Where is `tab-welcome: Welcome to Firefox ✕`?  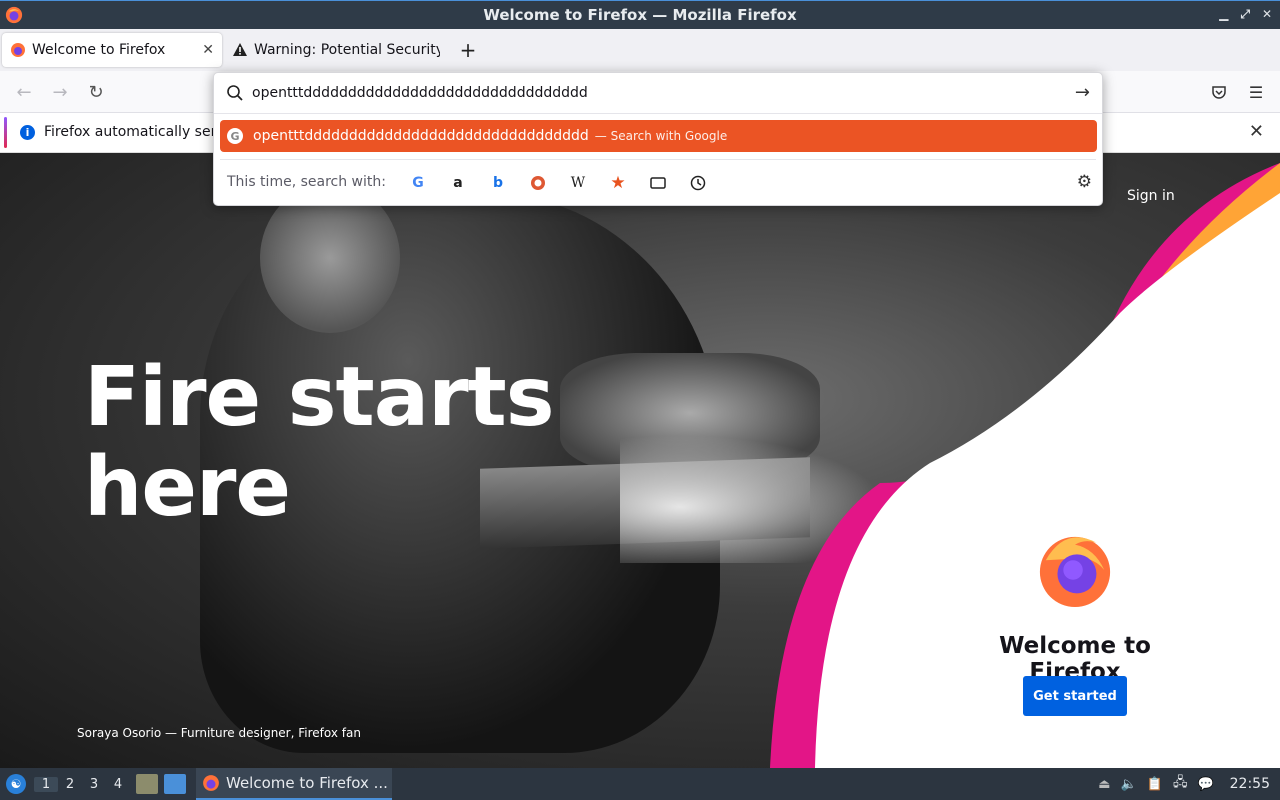 tab-welcome: Welcome to Firefox ✕ is located at coordinates (112, 50).